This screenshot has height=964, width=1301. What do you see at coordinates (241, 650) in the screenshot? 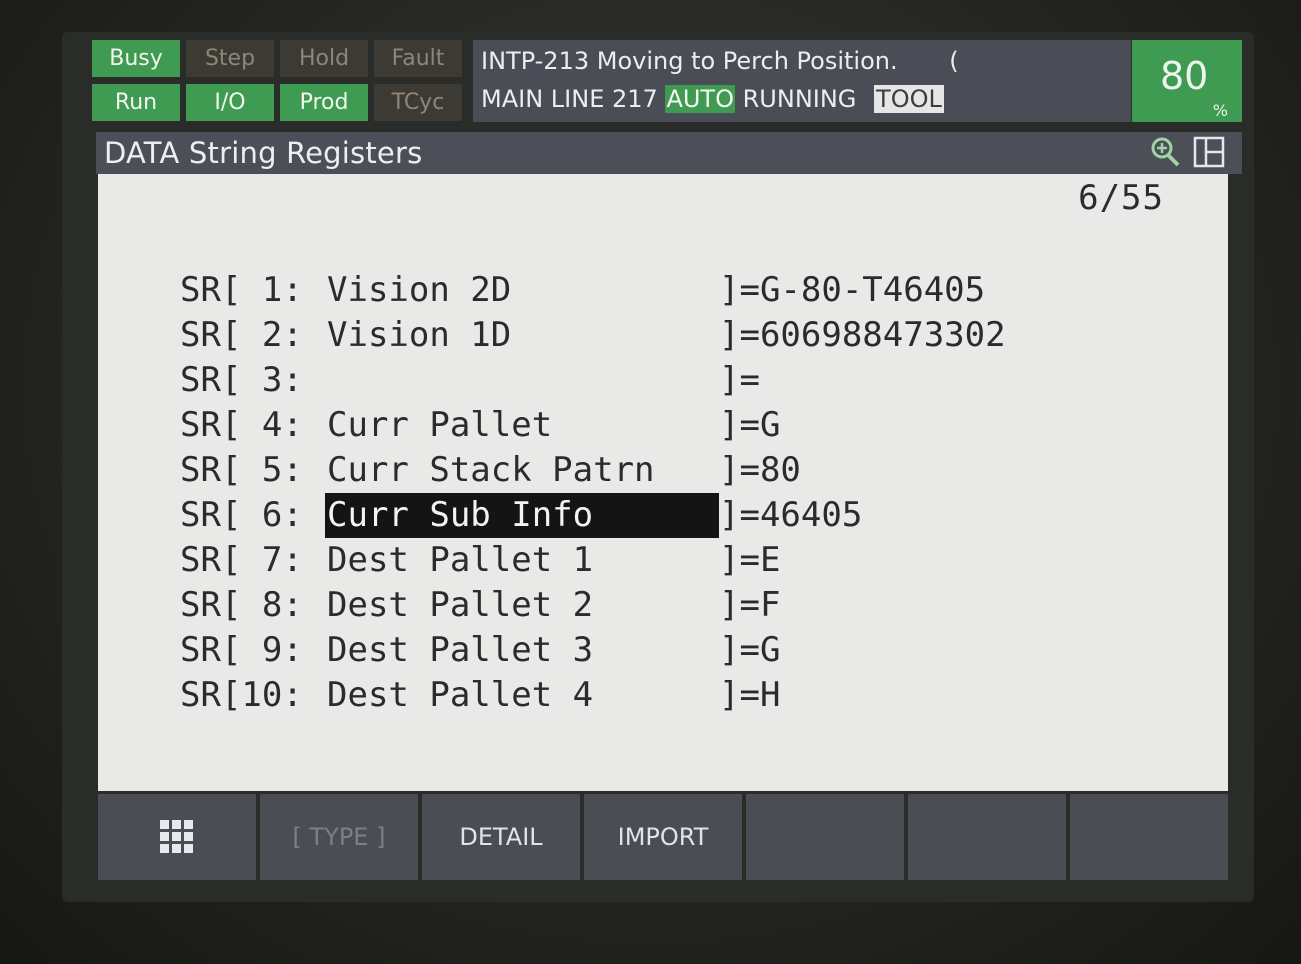
I see `register-index: SR[ 9:` at bounding box center [241, 650].